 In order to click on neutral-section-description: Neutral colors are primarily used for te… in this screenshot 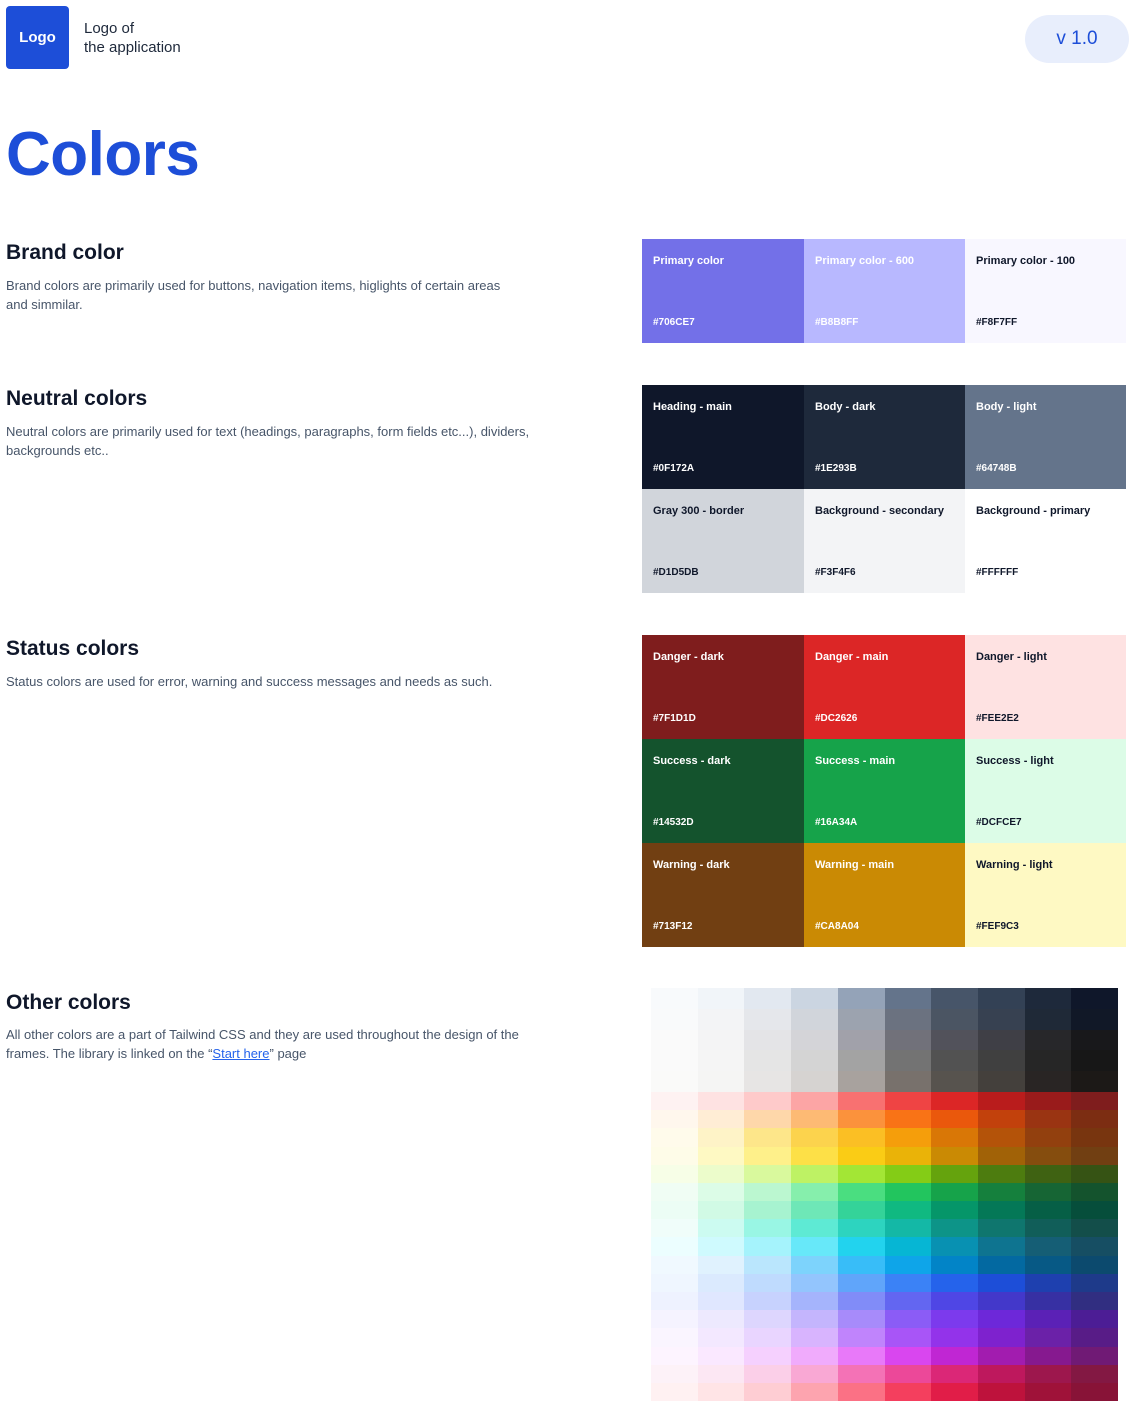, I will do `click(268, 441)`.